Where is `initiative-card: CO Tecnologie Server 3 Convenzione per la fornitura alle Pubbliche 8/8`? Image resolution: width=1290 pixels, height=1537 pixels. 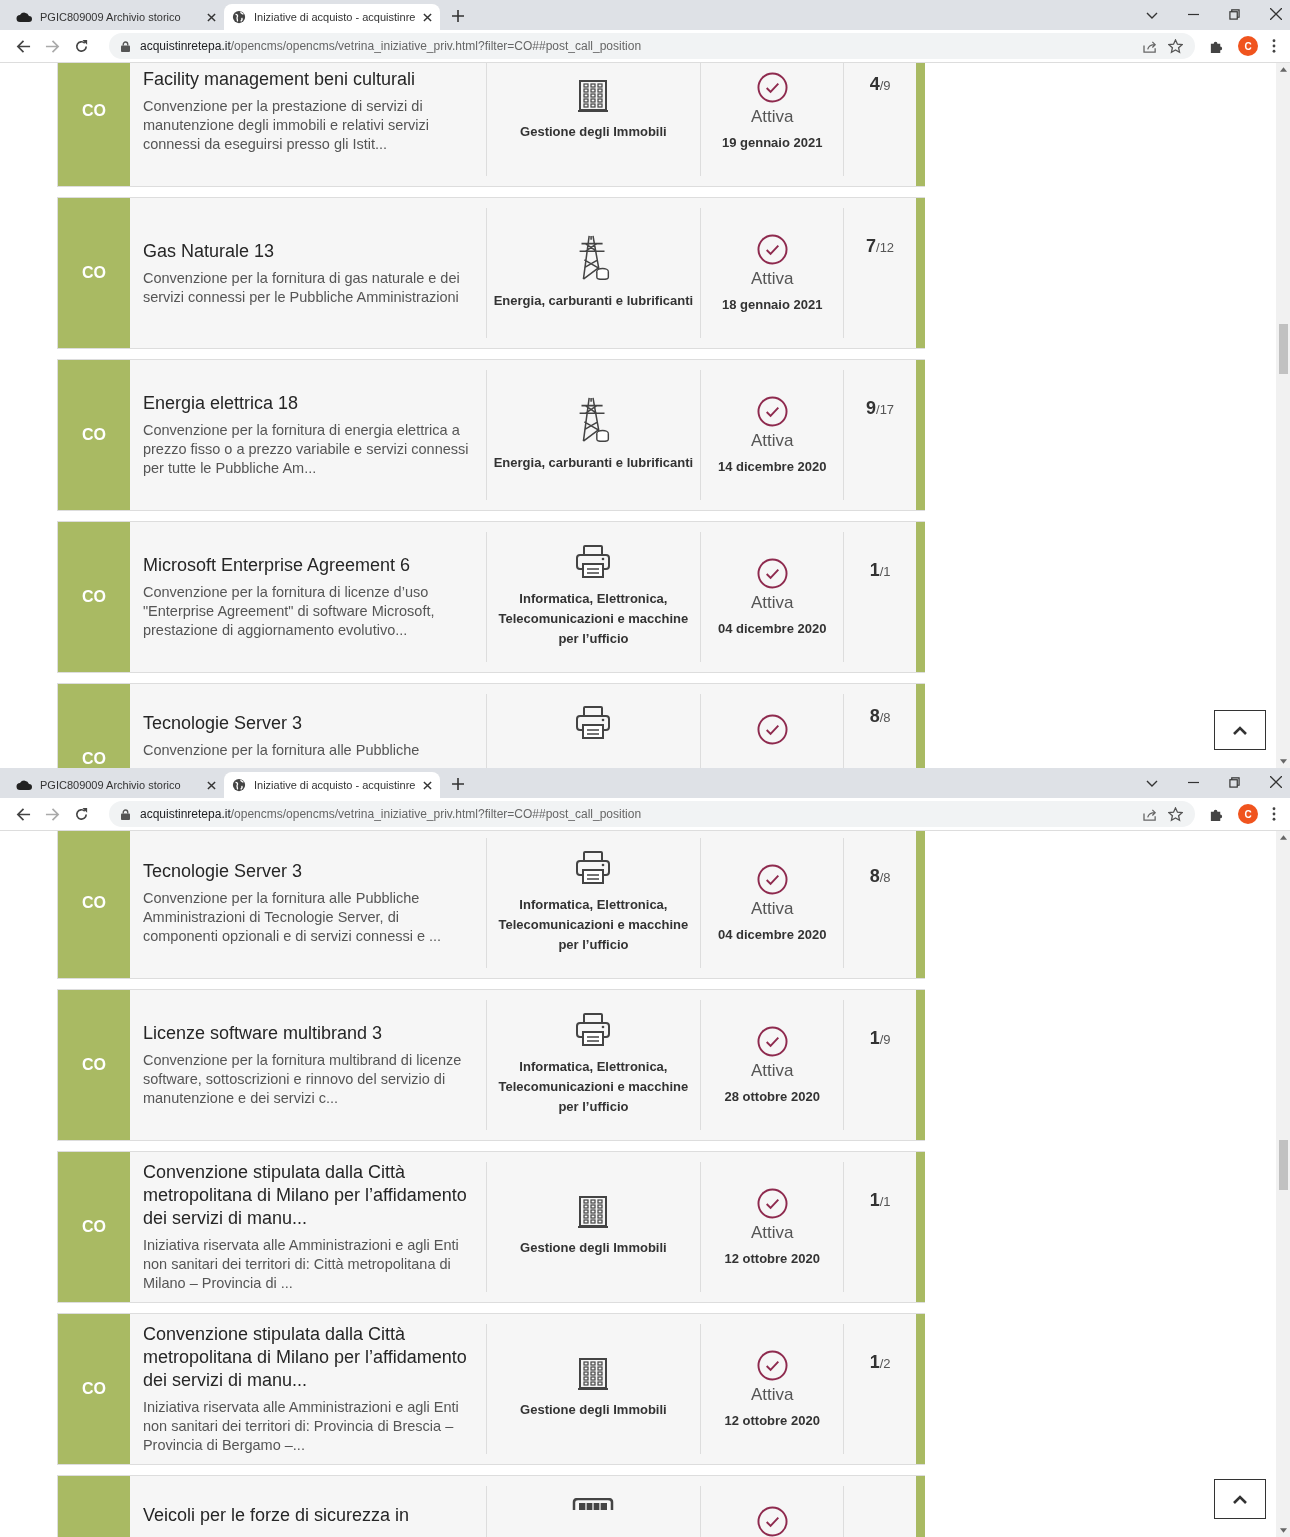
initiative-card: CO Tecnologie Server 3 Convenzione per la fornitura alle Pubbliche 8/8 is located at coordinates (491, 725).